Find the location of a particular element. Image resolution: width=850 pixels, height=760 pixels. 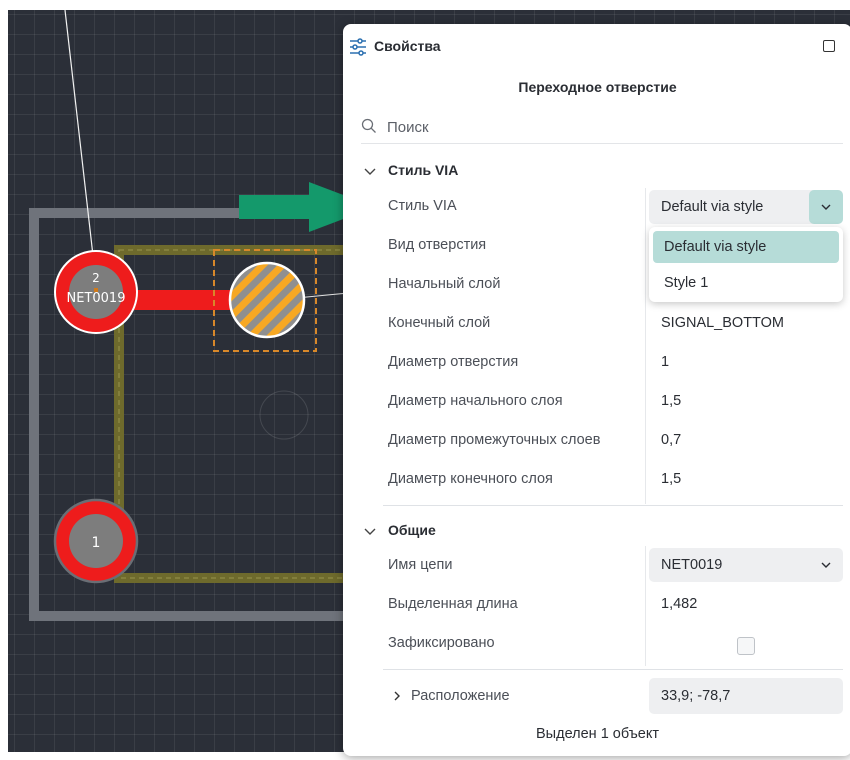

property-value: 1,482 is located at coordinates (679, 604).